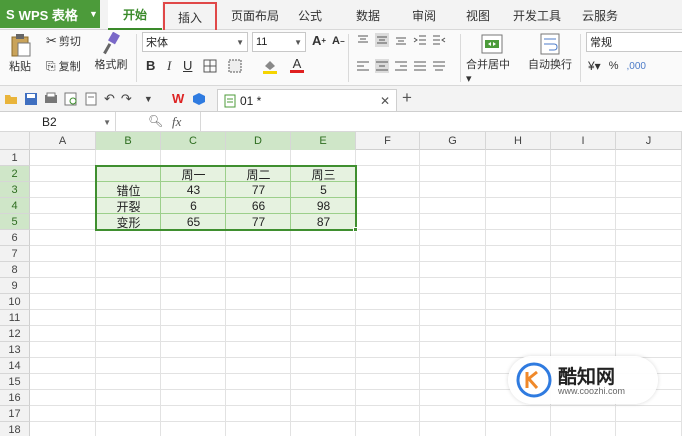 Image resolution: width=682 pixels, height=436 pixels. I want to click on customize-icon: ▼, so click(148, 99).